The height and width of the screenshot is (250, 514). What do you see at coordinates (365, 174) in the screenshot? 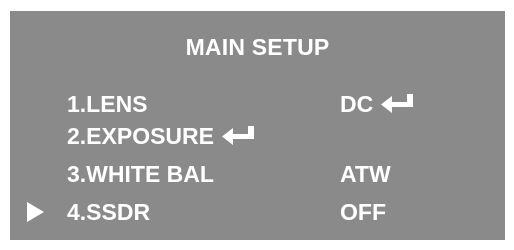
I see `menu-item-value: ATW` at bounding box center [365, 174].